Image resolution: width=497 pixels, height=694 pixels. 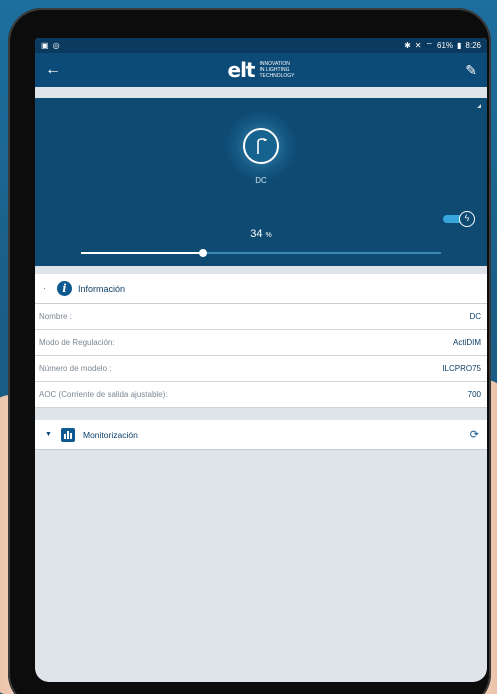 What do you see at coordinates (459, 45) in the screenshot?
I see `battery-icon: ▮` at bounding box center [459, 45].